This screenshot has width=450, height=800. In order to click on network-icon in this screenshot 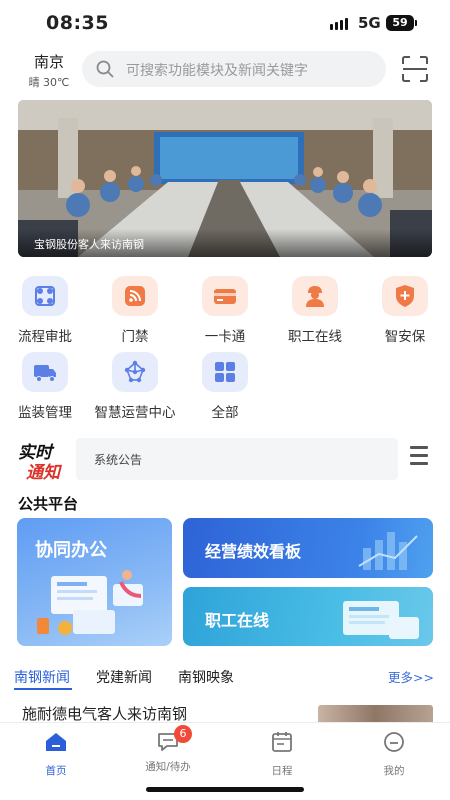, I will do `click(135, 371)`.